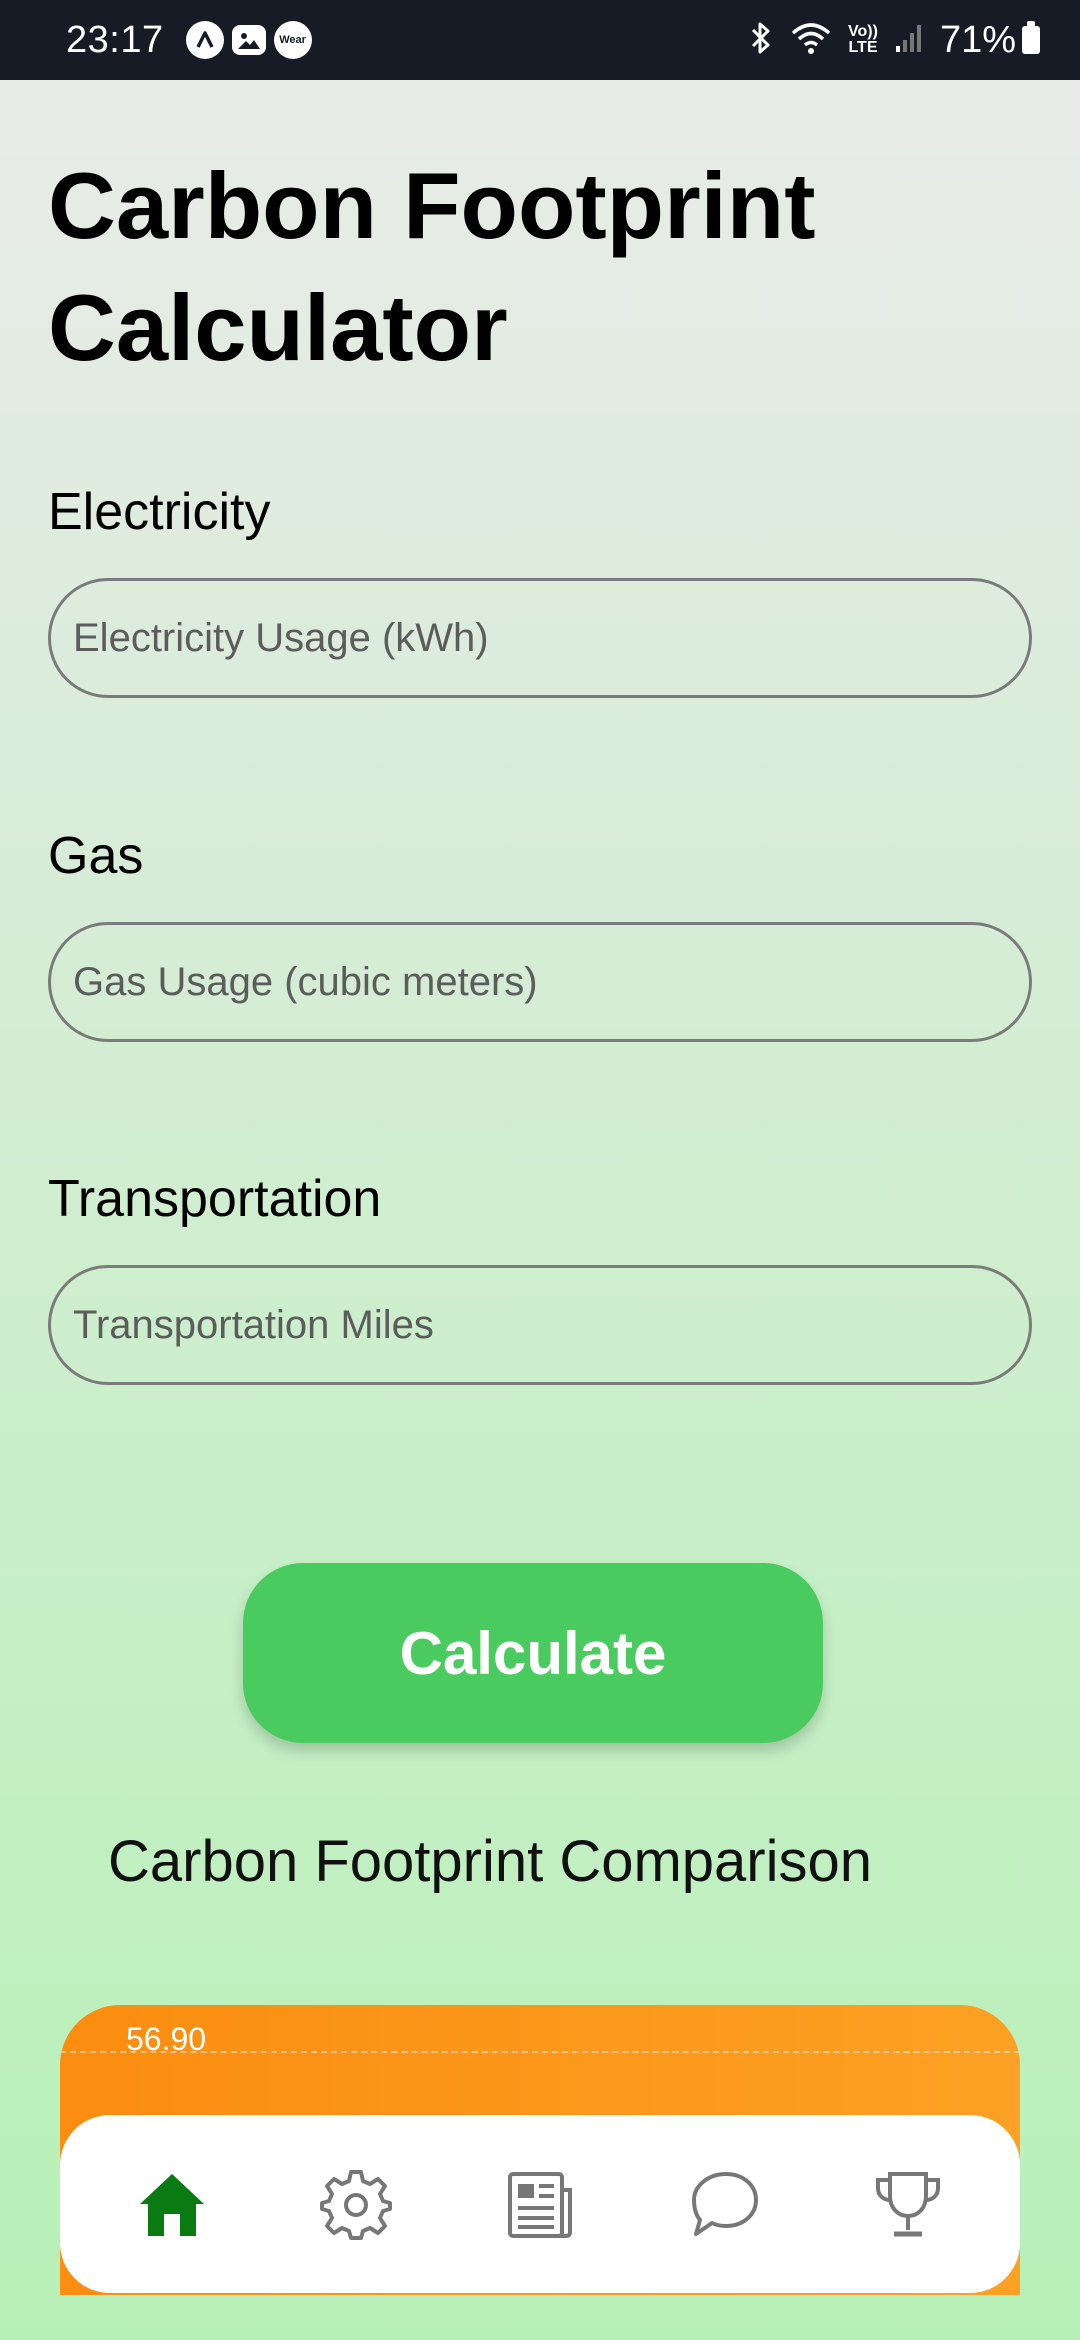 This screenshot has height=2340, width=1080. What do you see at coordinates (540, 638) in the screenshot?
I see `electricity-input` at bounding box center [540, 638].